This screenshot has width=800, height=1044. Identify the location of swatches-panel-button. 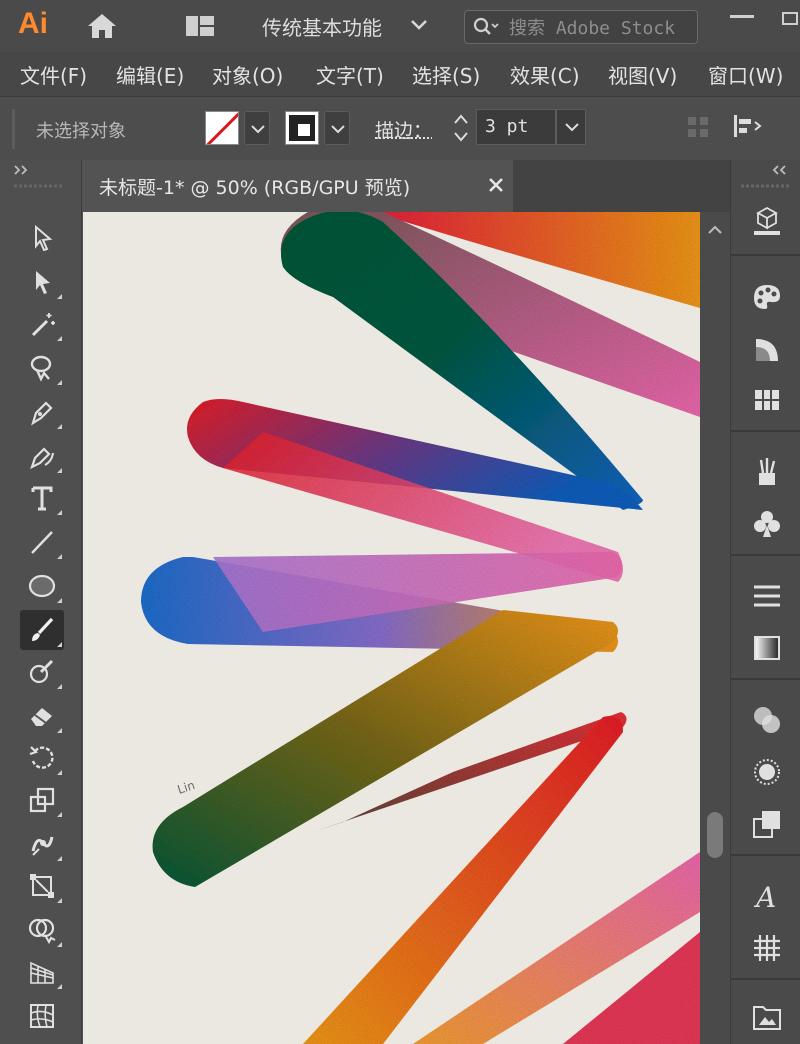
(767, 400).